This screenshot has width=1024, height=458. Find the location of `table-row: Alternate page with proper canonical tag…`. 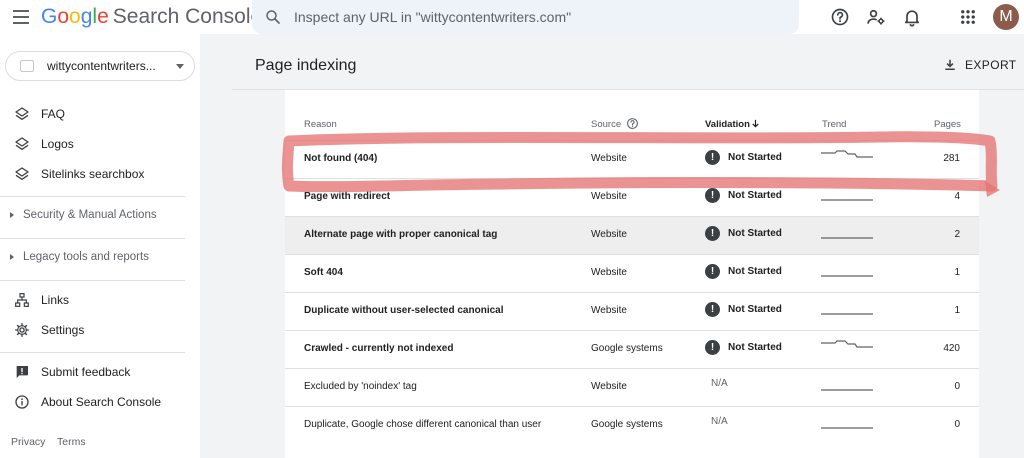

table-row: Alternate page with proper canonical tag… is located at coordinates (632, 235).